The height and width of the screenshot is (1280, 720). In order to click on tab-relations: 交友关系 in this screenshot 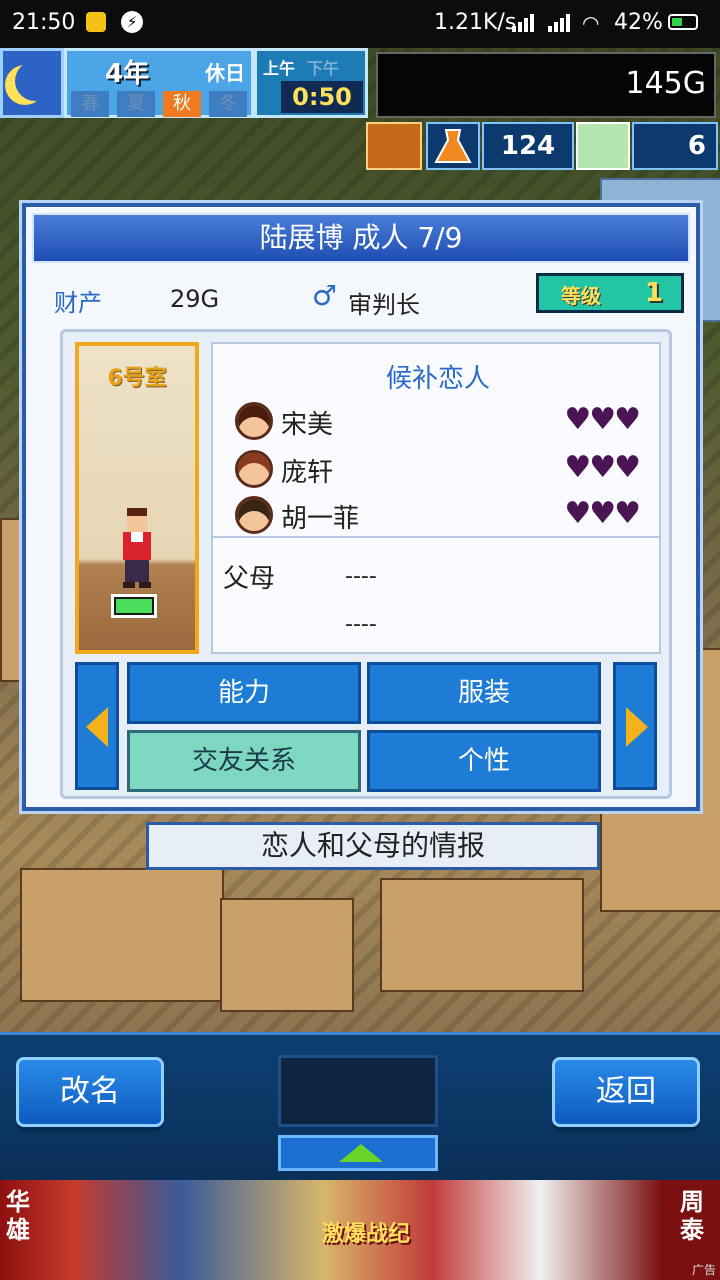, I will do `click(244, 761)`.